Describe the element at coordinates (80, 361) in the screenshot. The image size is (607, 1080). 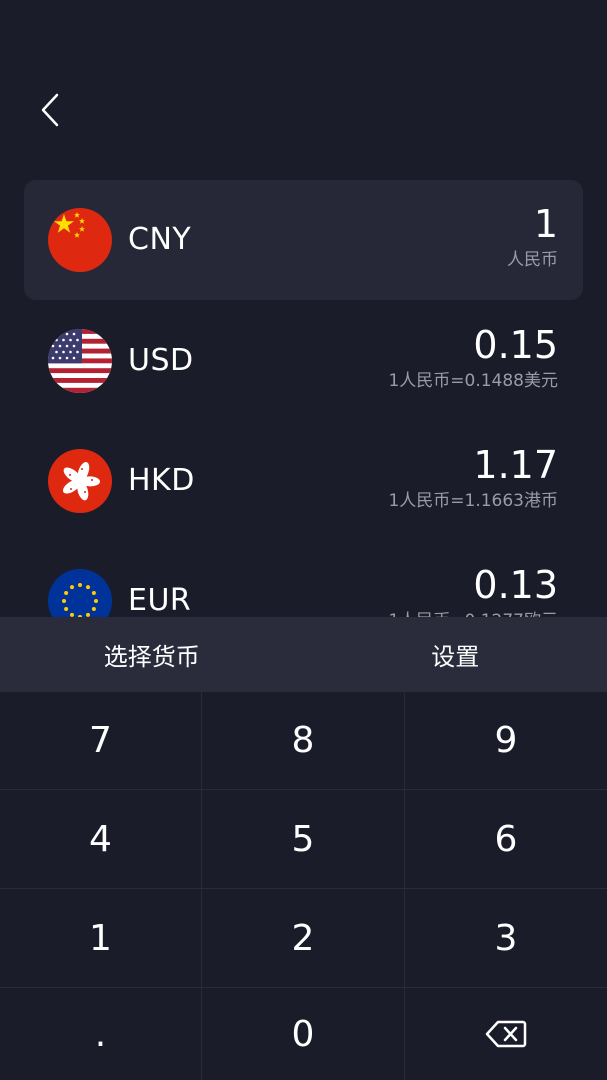
I see `usa-flag-icon` at that location.